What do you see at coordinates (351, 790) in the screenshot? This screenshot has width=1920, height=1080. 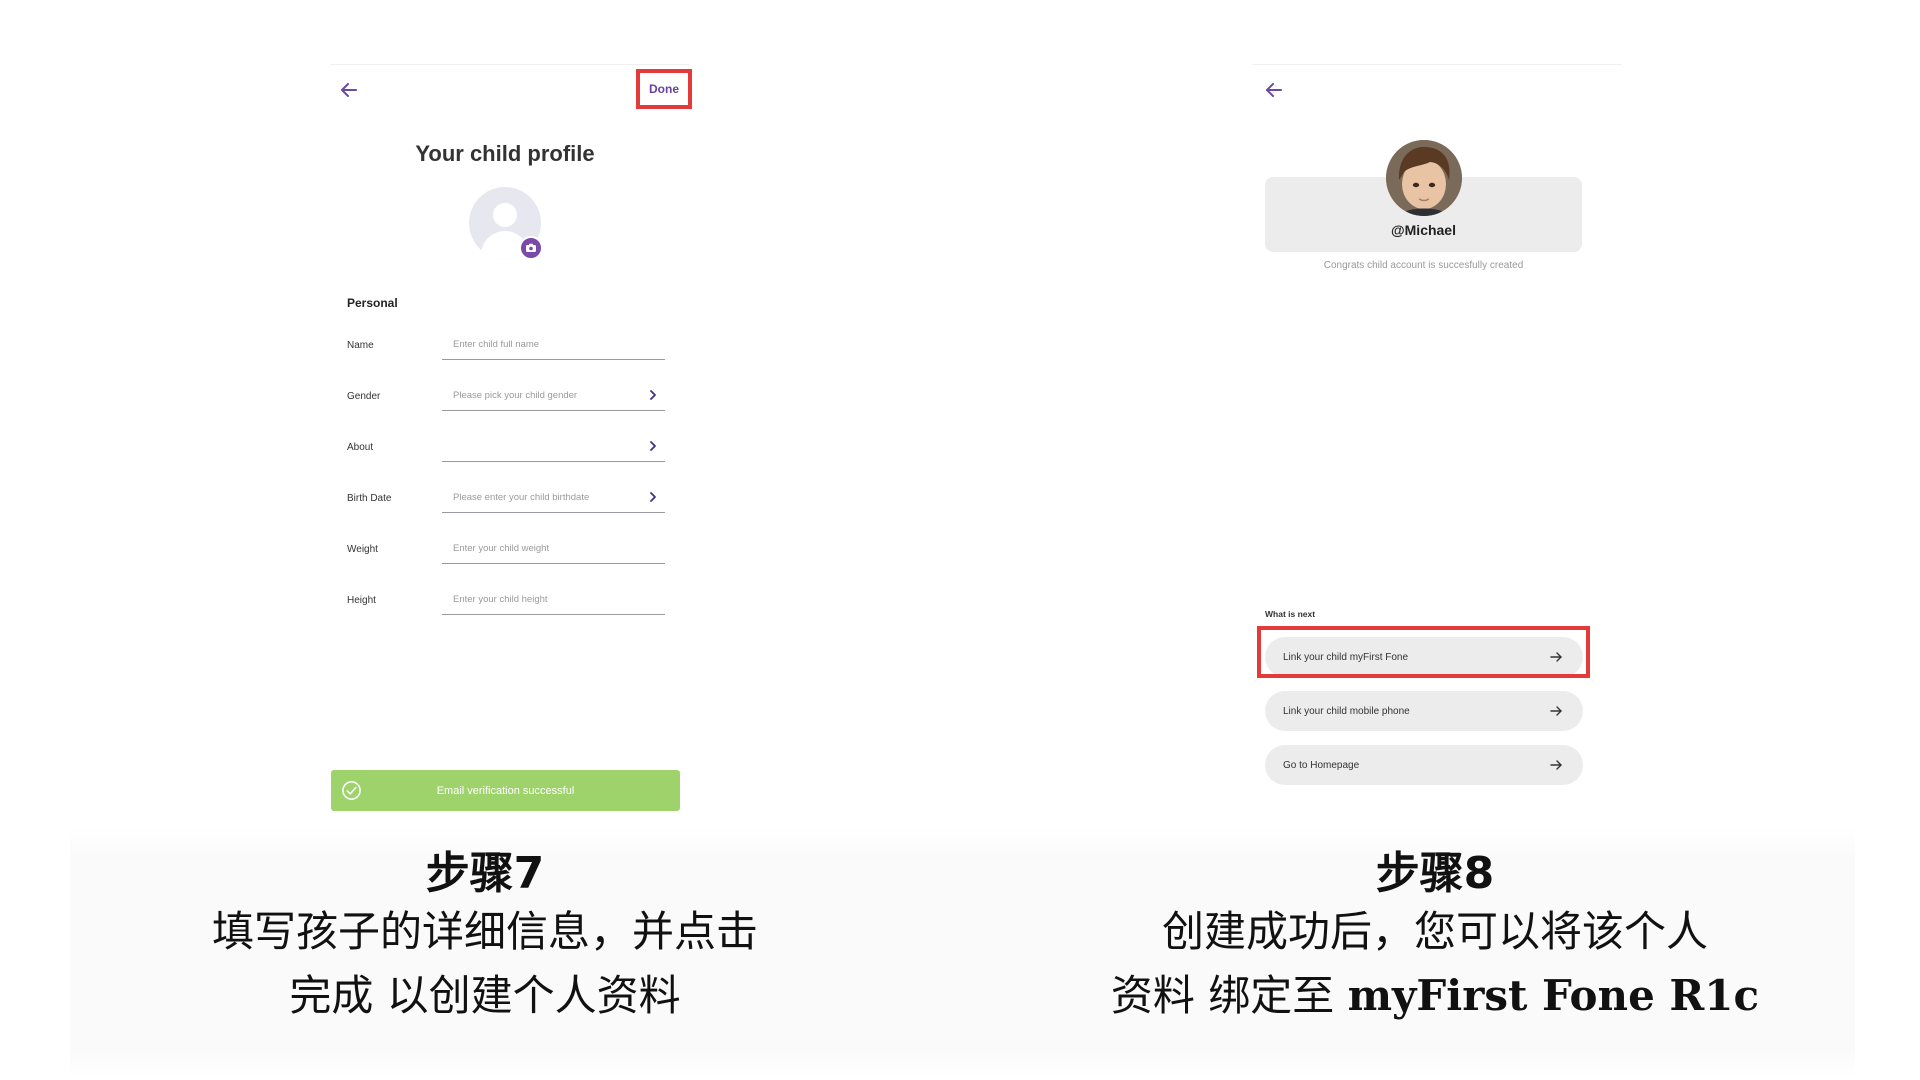 I see `check-circle-icon` at bounding box center [351, 790].